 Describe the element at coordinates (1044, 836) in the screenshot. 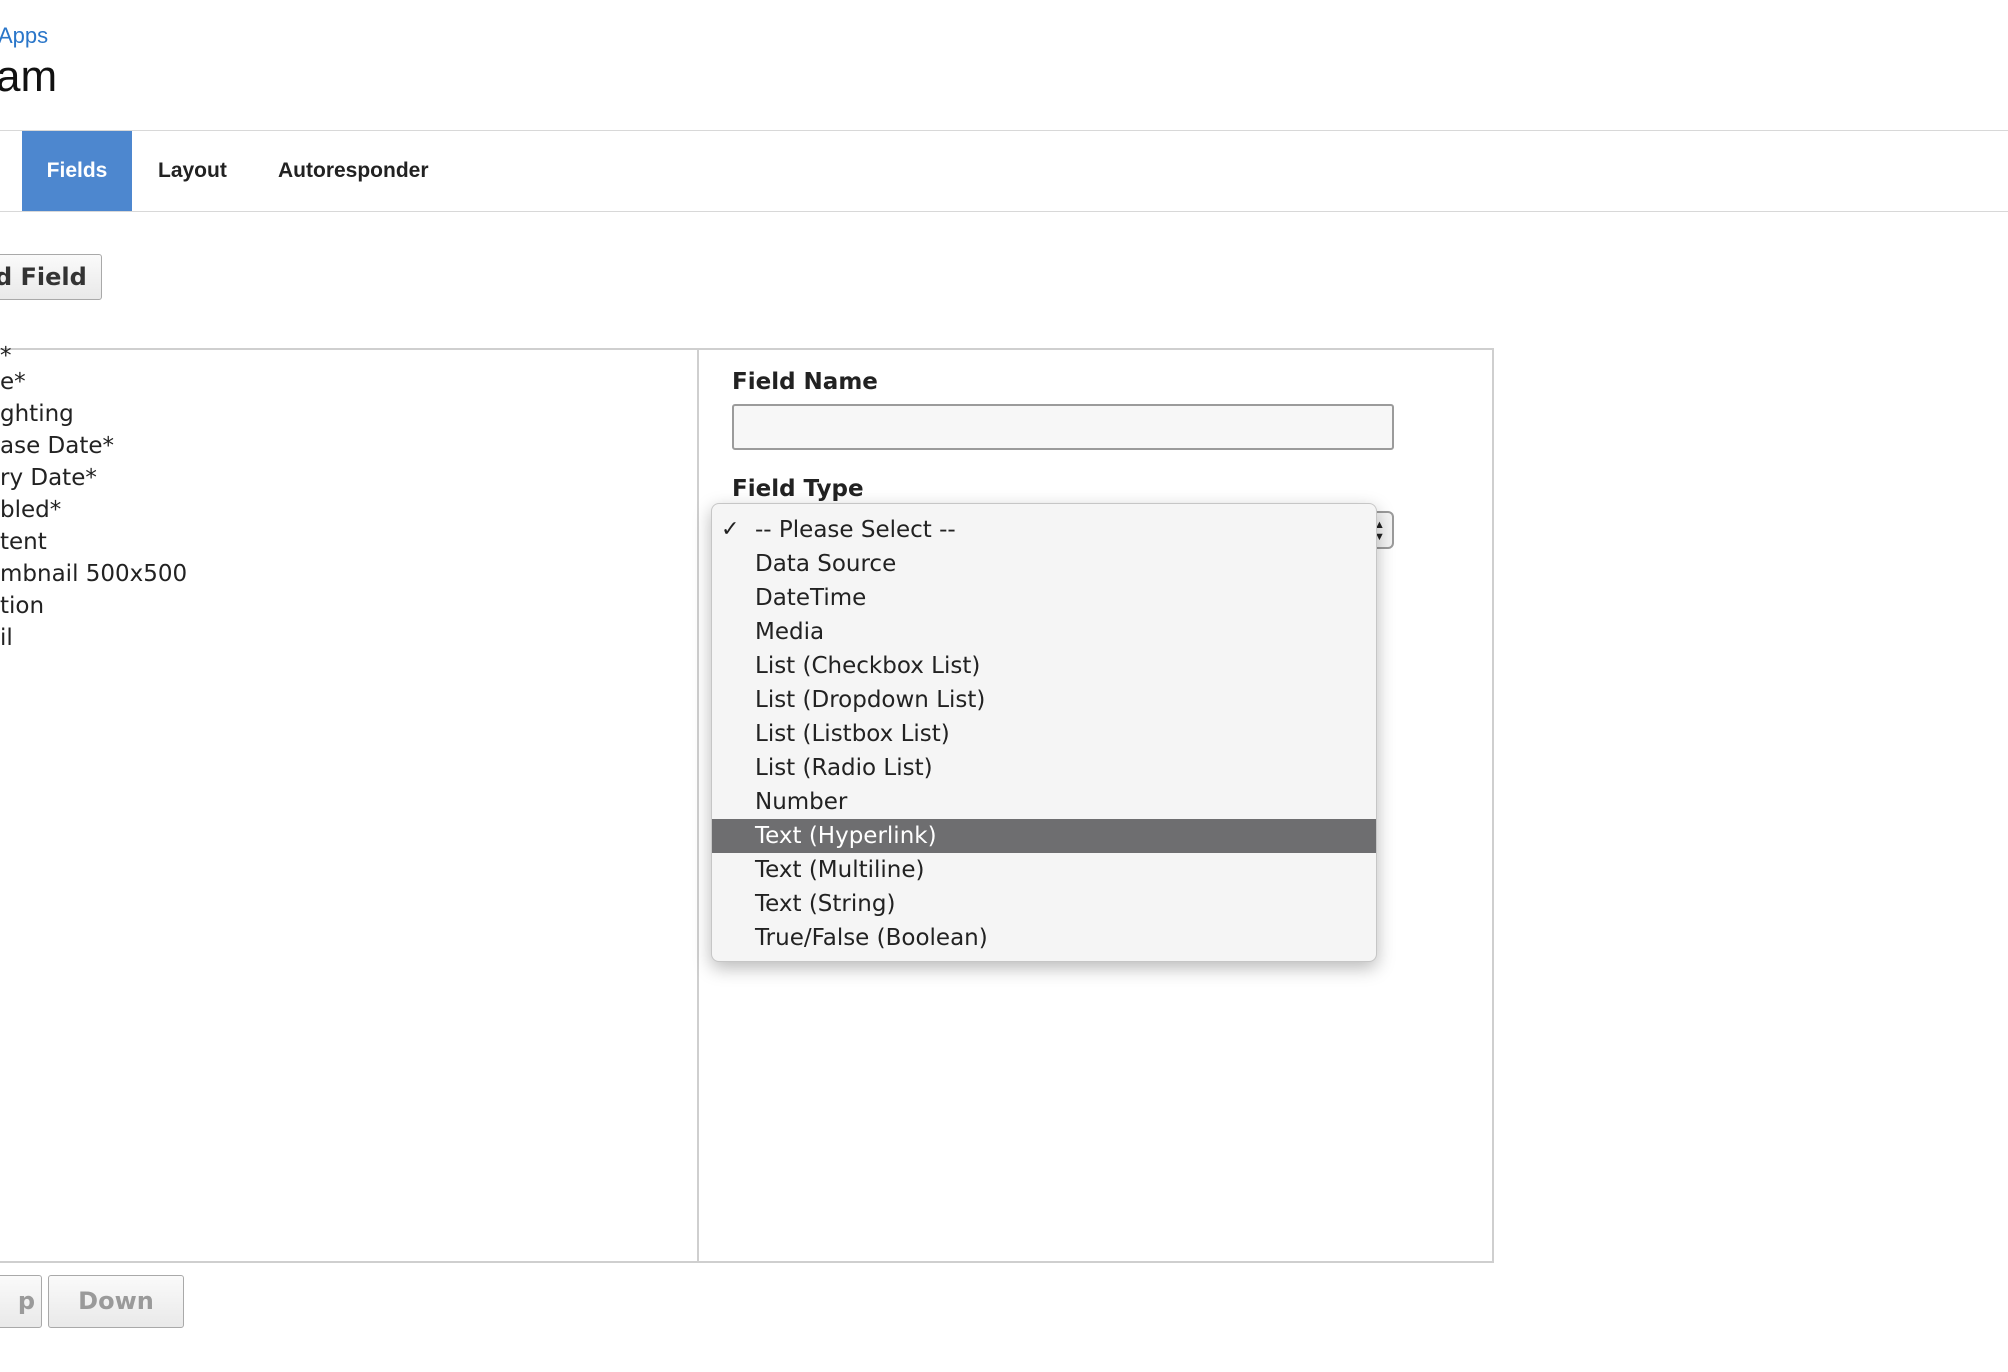

I see `option-text-hyperlink: Text (Hyperlink)` at that location.